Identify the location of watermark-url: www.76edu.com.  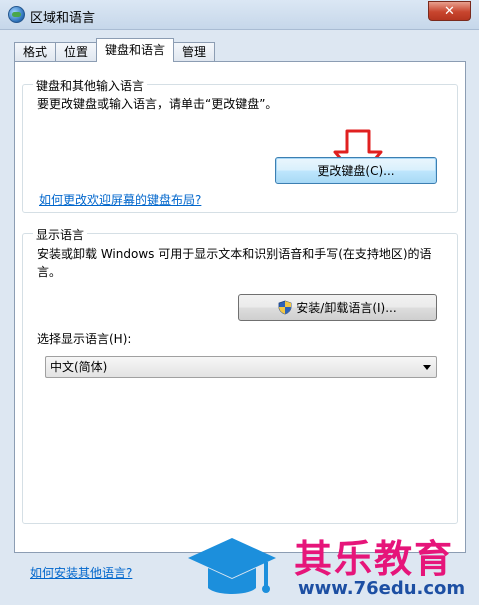
(382, 588).